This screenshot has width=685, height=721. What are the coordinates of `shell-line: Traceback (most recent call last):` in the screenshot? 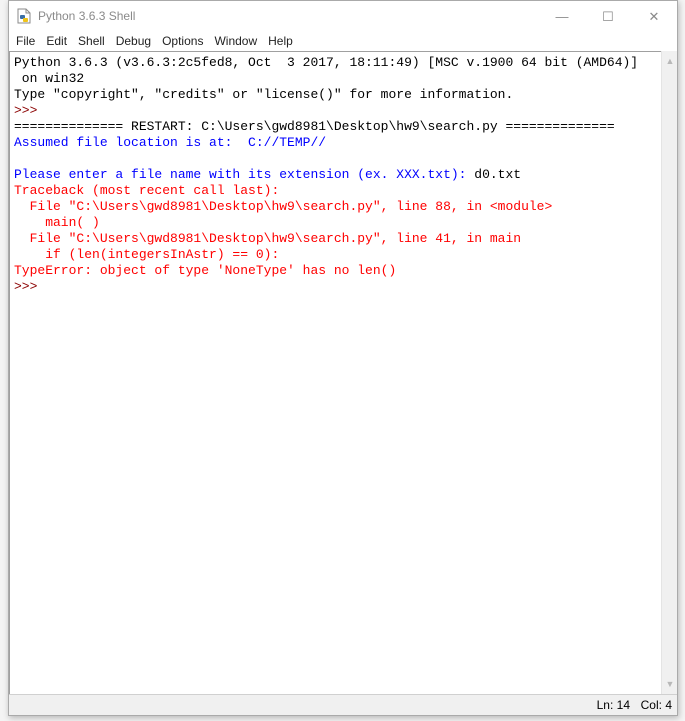 It's located at (337, 191).